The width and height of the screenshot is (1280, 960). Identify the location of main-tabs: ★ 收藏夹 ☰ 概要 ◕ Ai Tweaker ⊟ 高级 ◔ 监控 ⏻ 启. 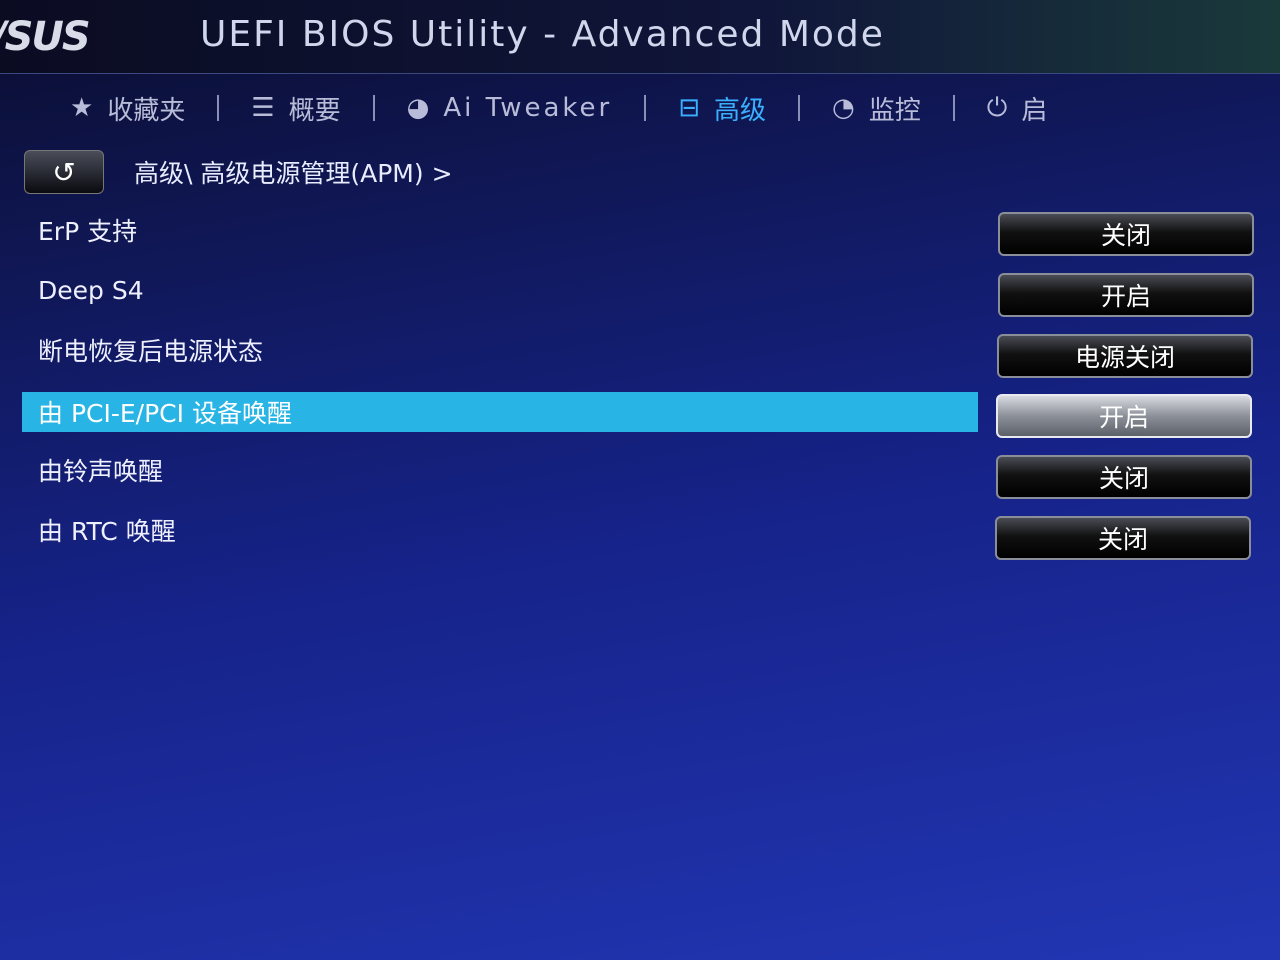
(558, 108).